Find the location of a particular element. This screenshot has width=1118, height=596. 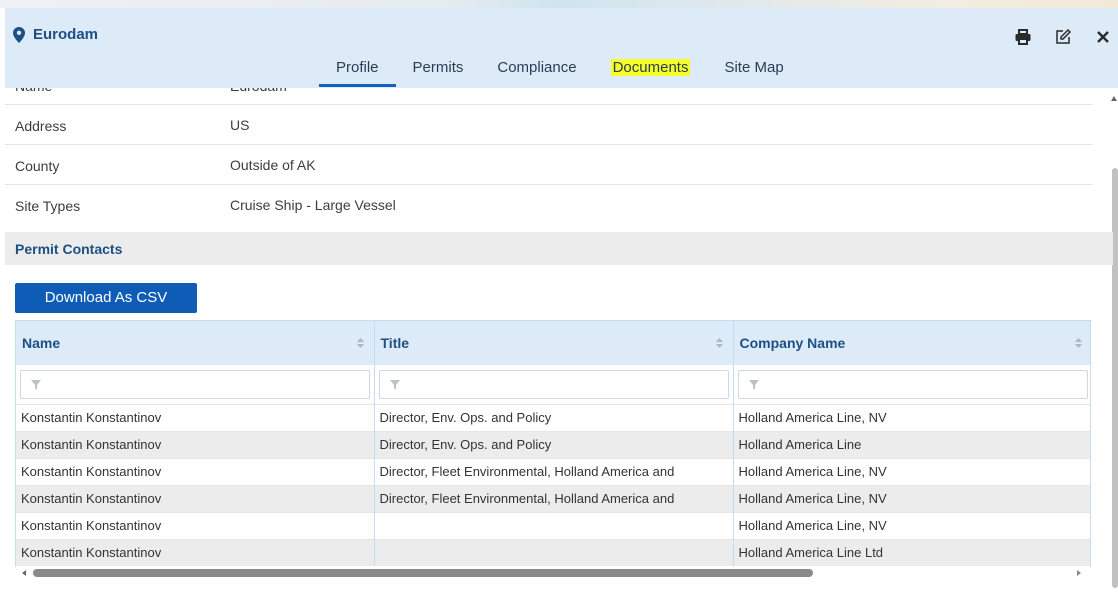

tab-label: Profile is located at coordinates (357, 67).